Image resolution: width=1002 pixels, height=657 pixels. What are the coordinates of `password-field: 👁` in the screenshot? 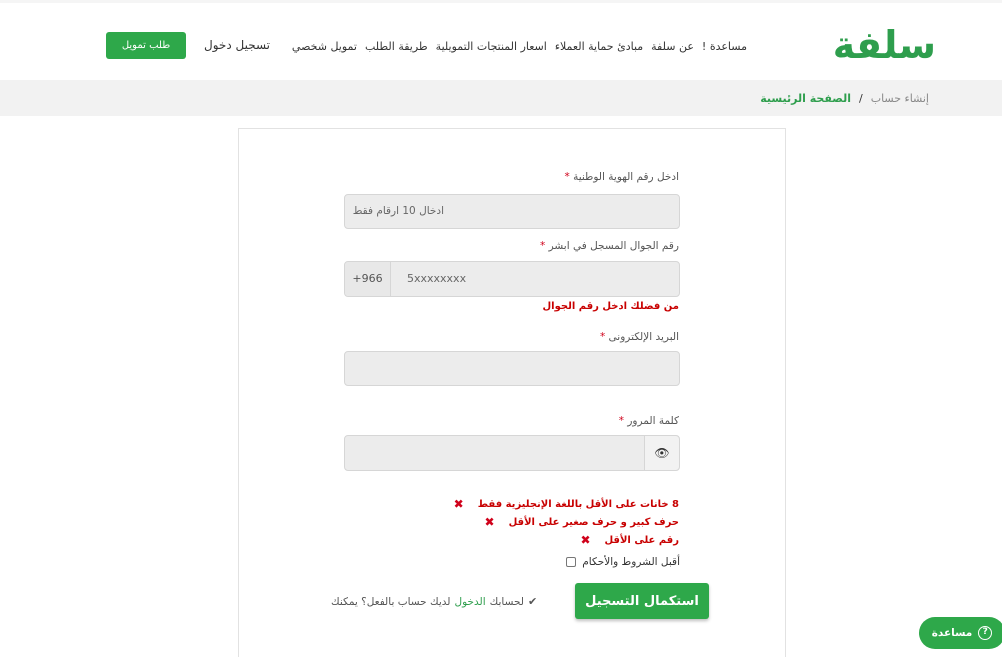 It's located at (512, 453).